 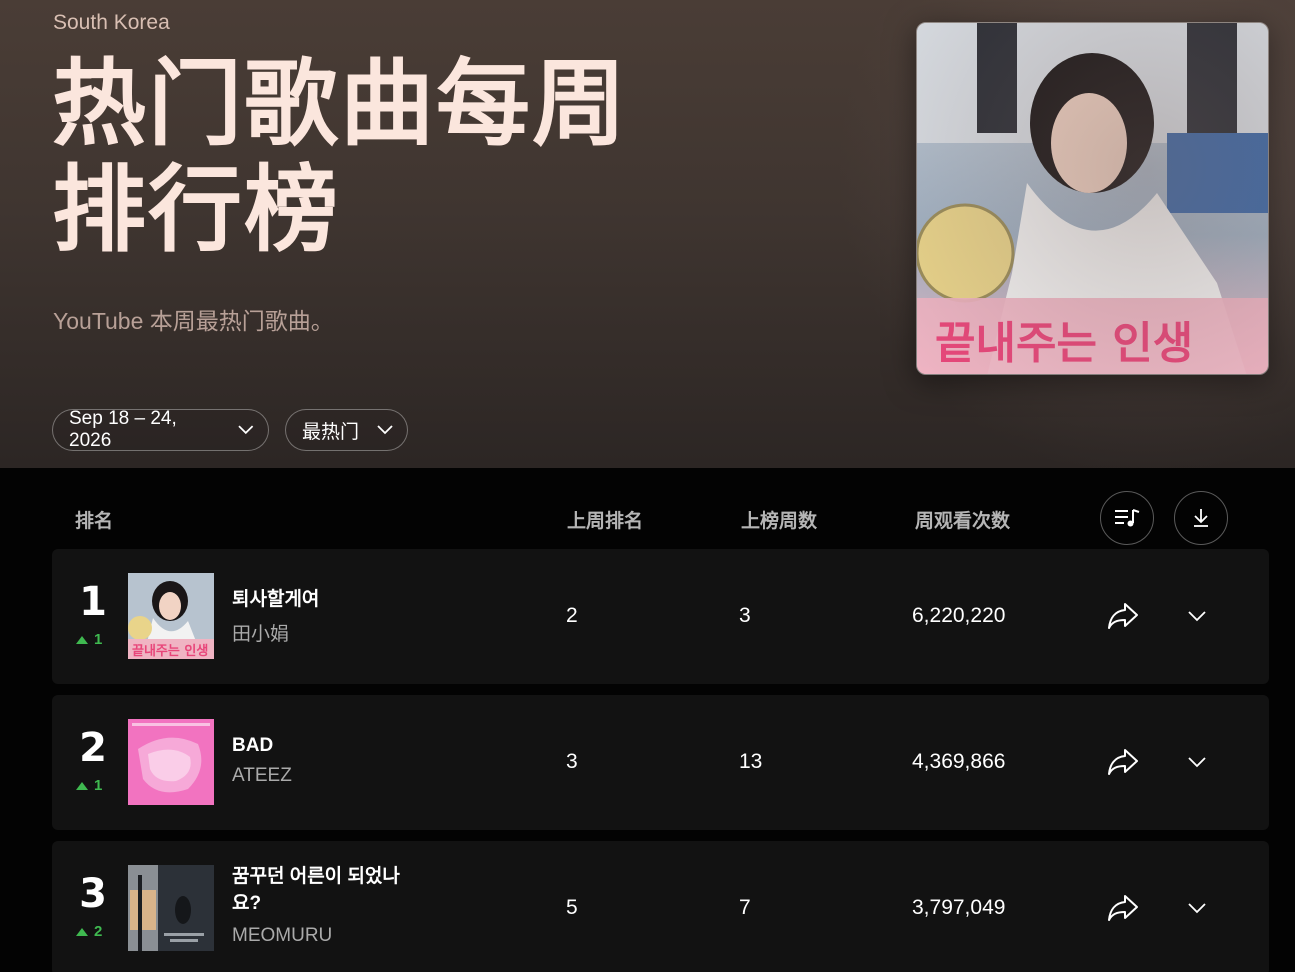 I want to click on country-label: South Korea, so click(x=111, y=22).